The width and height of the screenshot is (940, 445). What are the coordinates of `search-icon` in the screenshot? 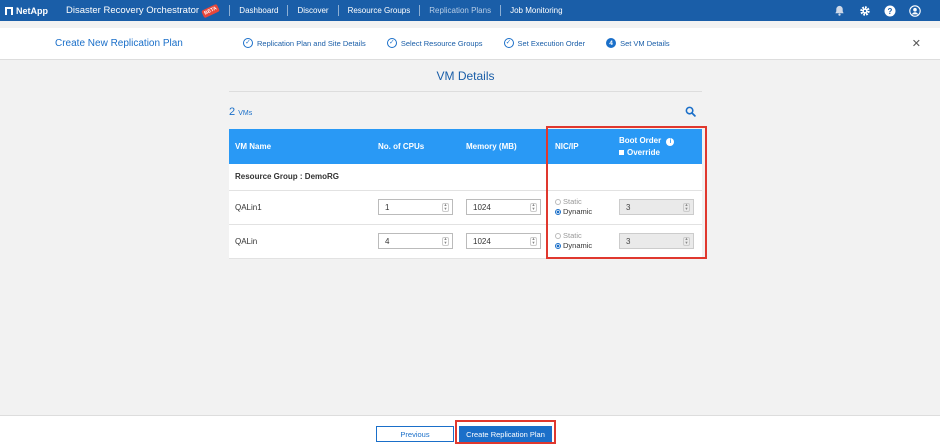 It's located at (690, 112).